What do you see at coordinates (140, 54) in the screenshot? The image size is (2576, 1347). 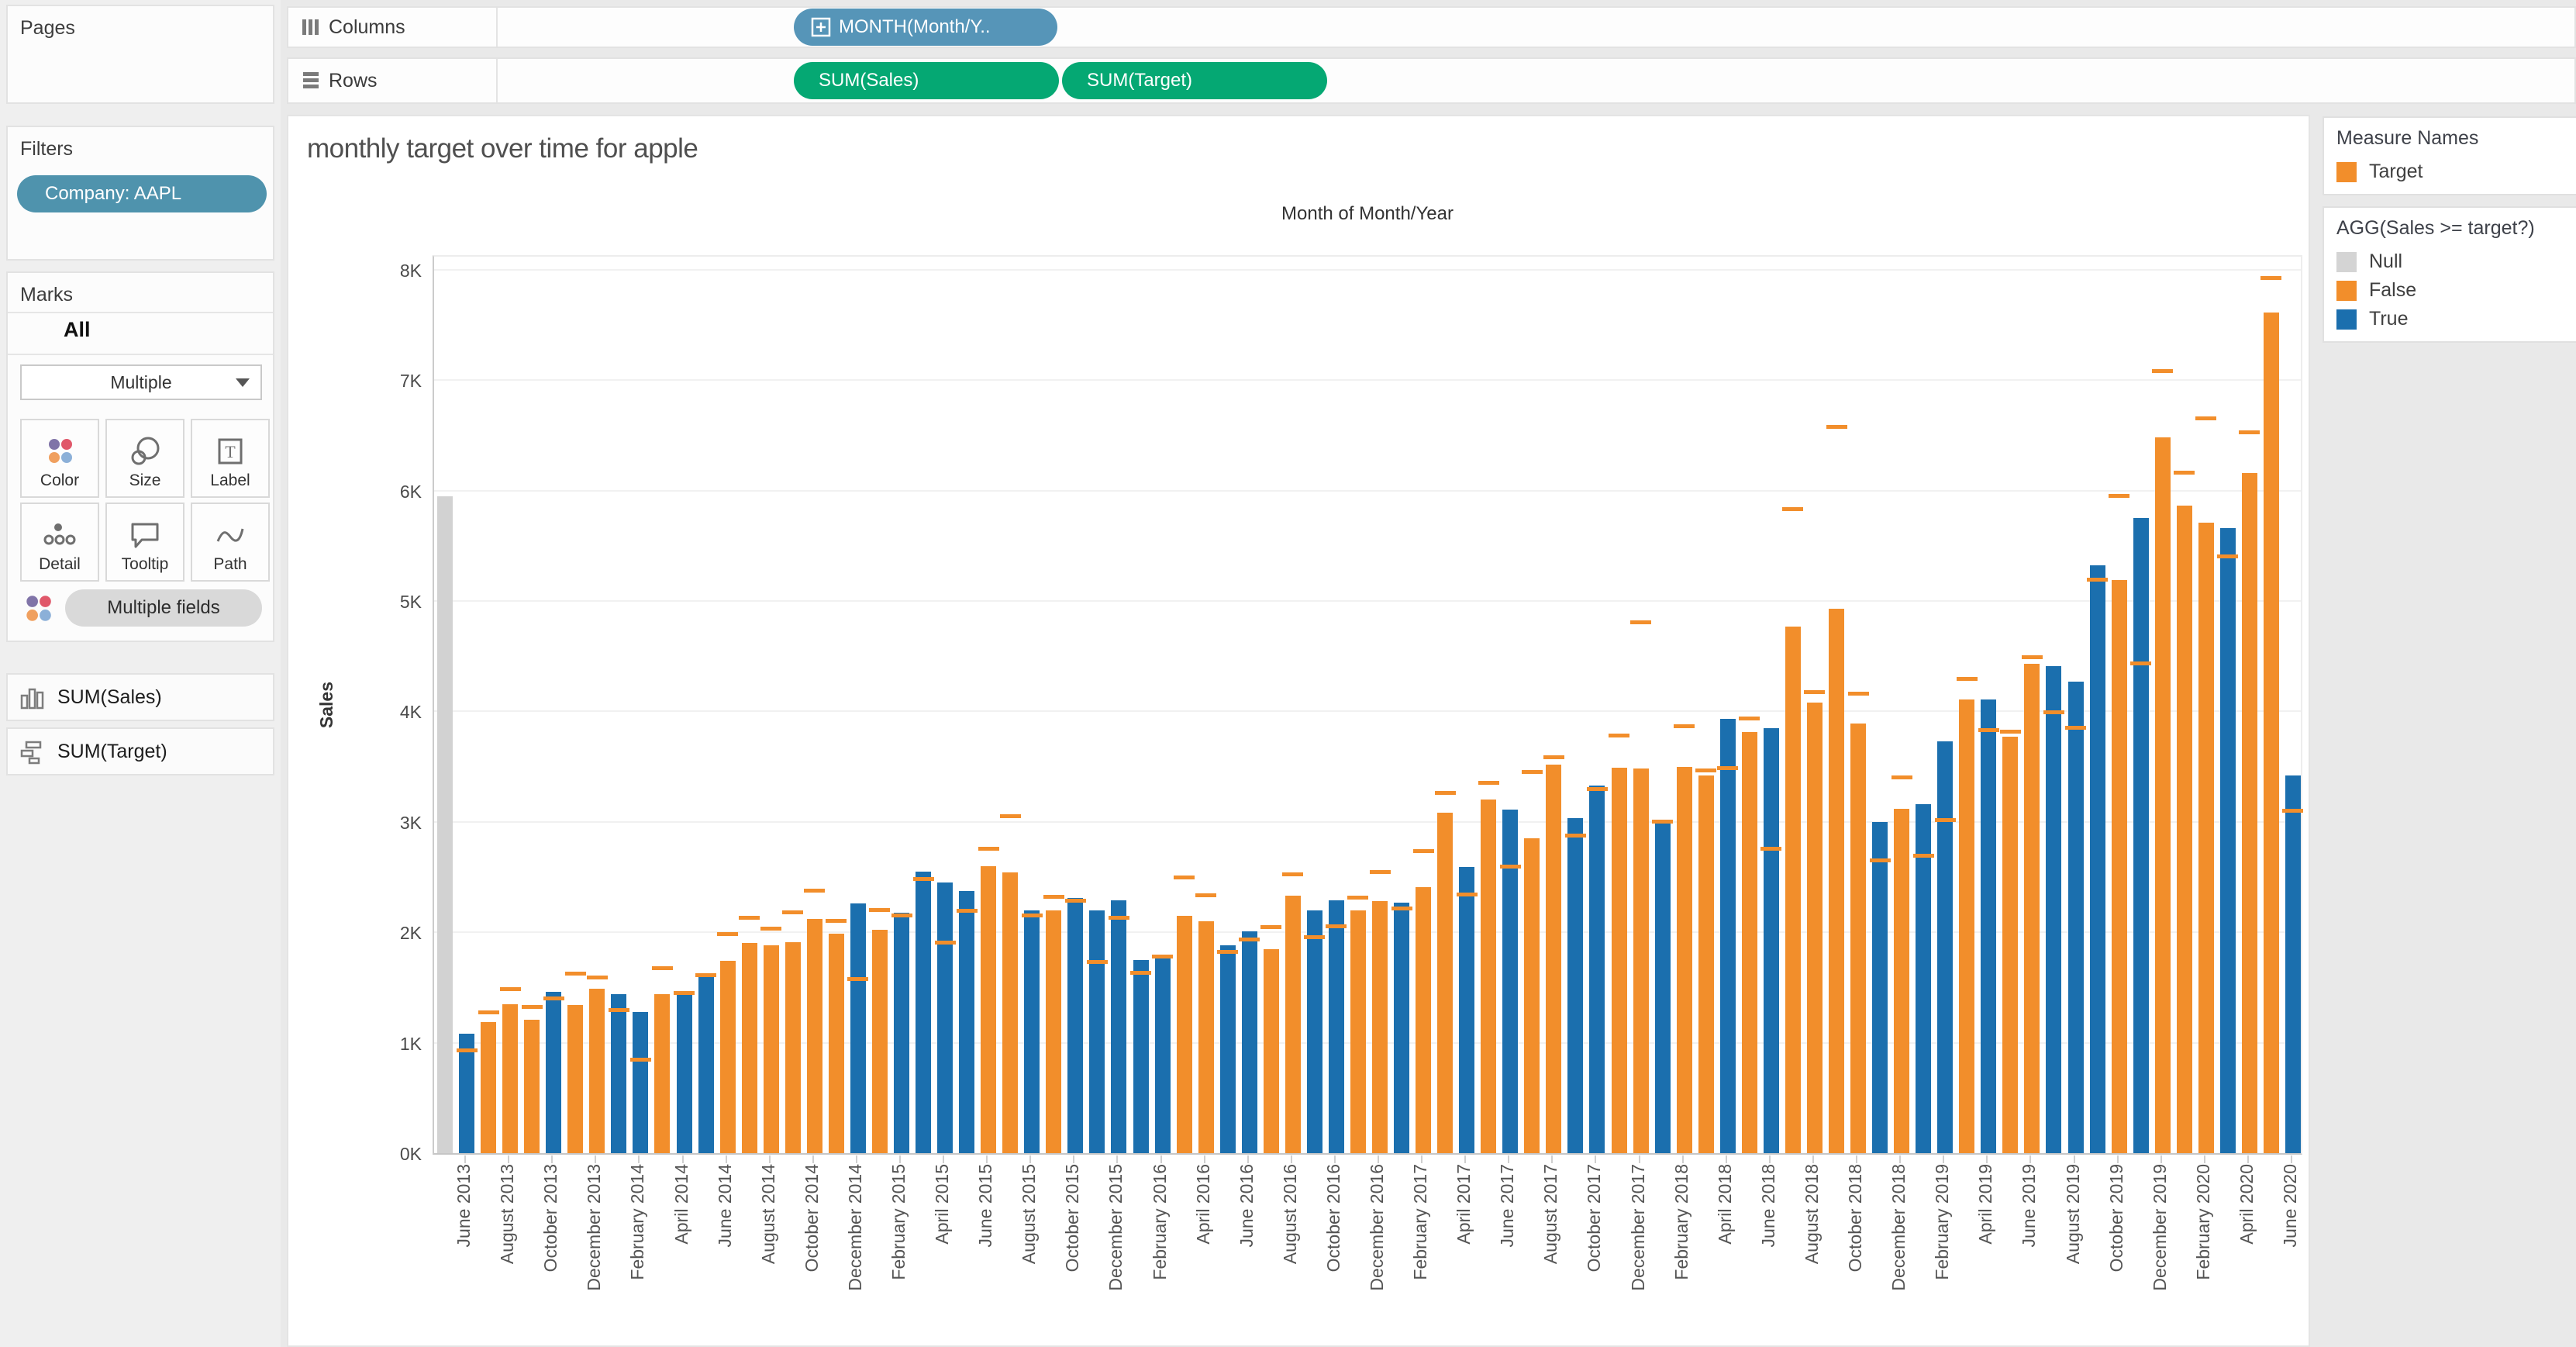 I see `pages-shelf: Pages` at bounding box center [140, 54].